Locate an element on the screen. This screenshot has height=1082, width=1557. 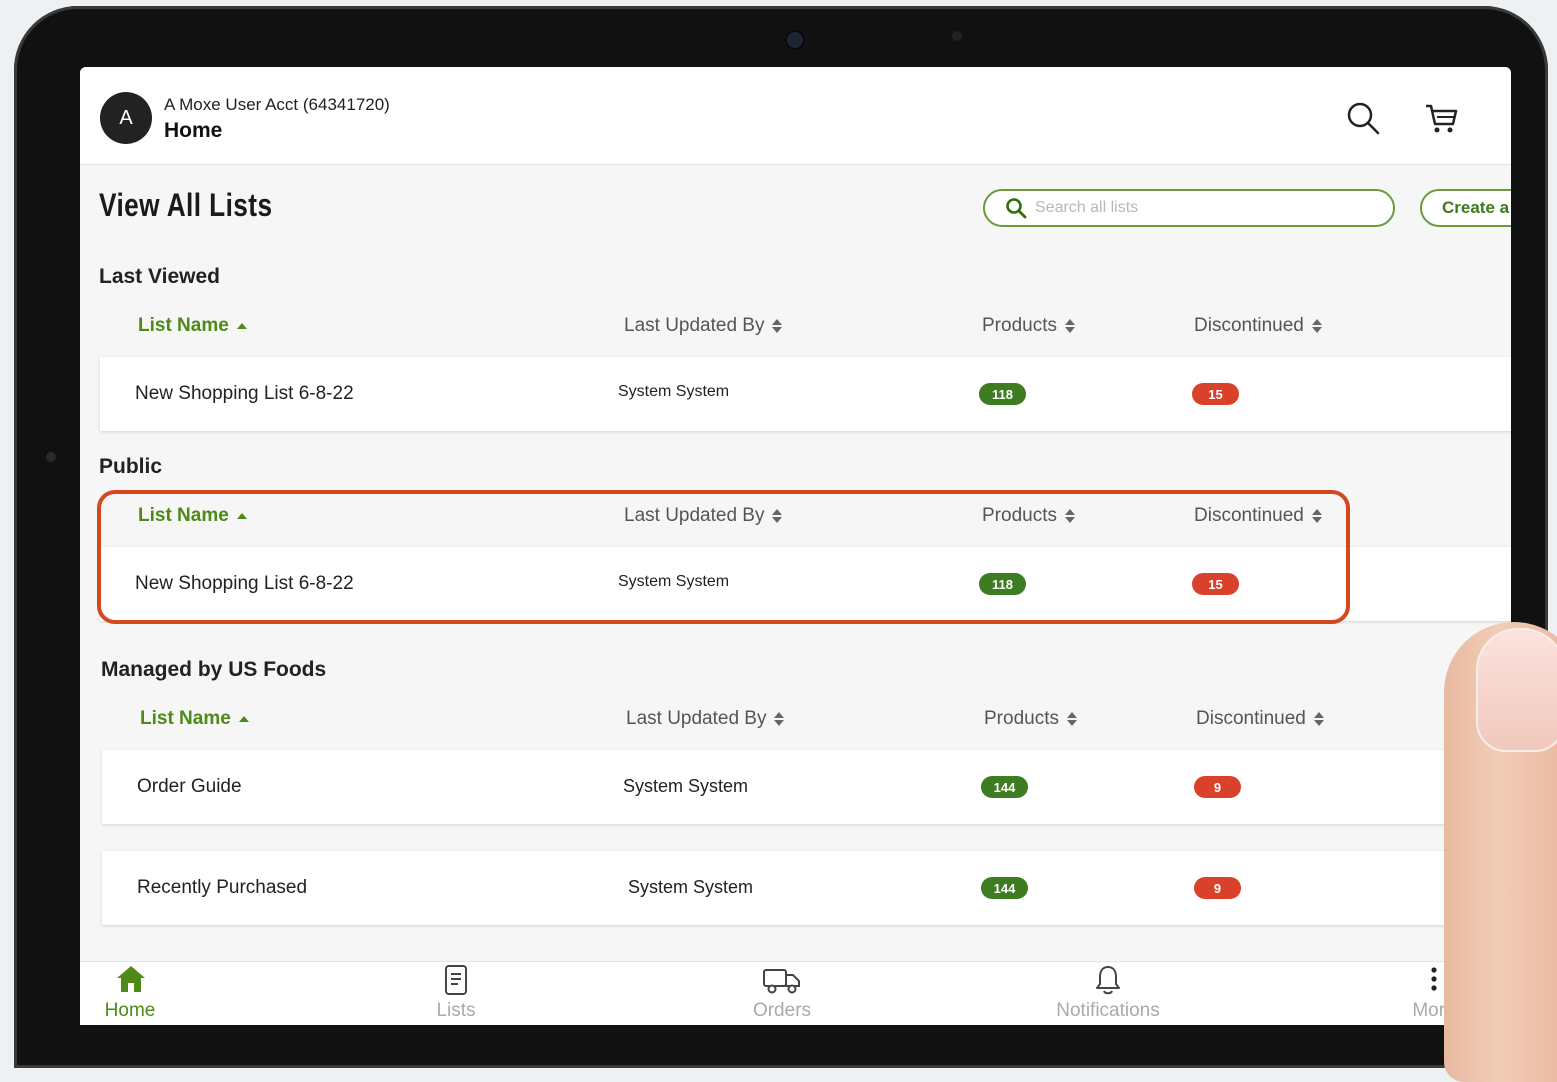
search-lists-field is located at coordinates (1189, 208).